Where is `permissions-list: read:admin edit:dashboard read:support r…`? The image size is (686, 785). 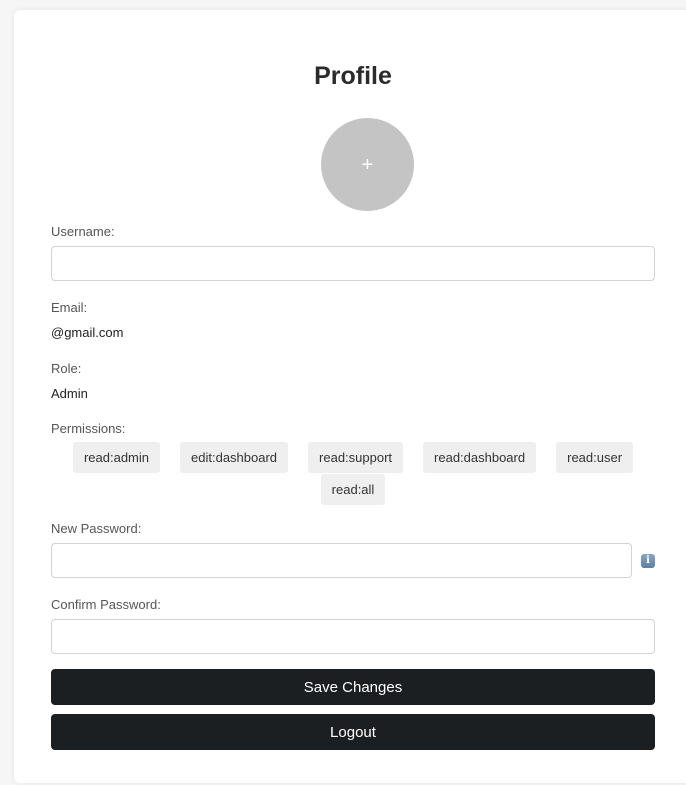
permissions-list: read:admin edit:dashboard read:support r… is located at coordinates (353, 473).